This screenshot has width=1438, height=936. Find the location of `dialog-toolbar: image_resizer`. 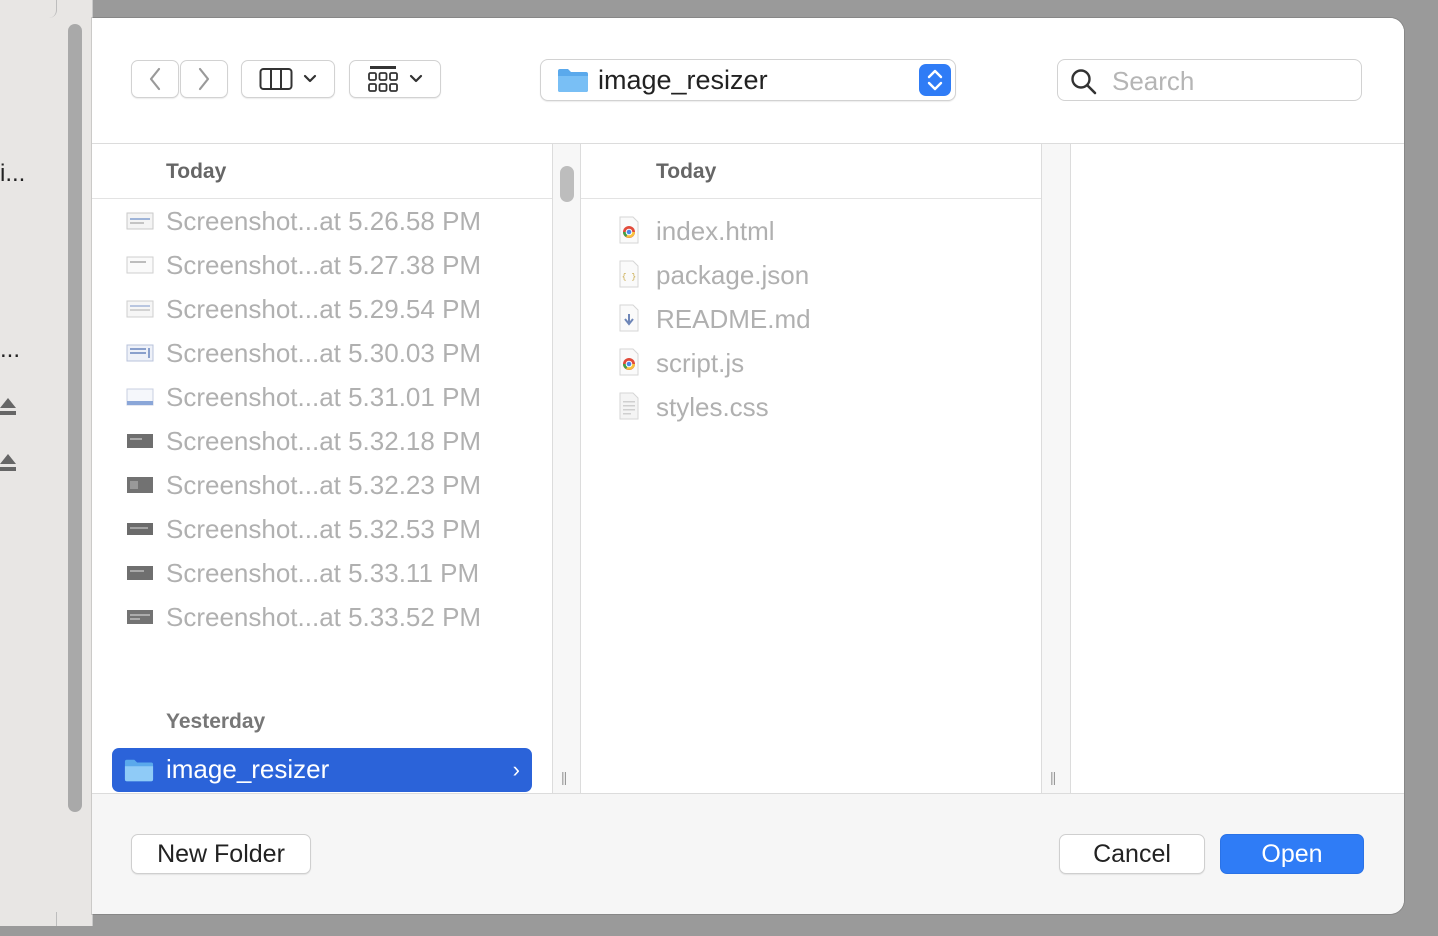

dialog-toolbar: image_resizer is located at coordinates (748, 81).